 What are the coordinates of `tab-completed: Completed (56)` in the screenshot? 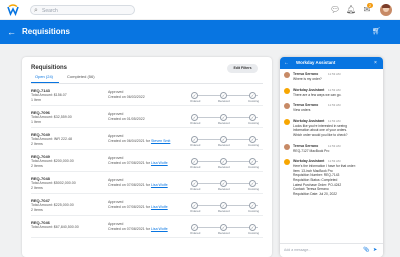 It's located at (81, 77).